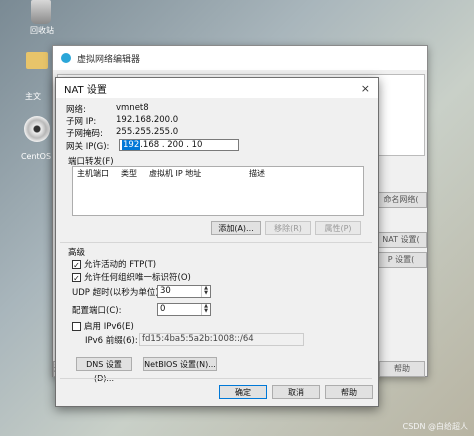 Image resolution: width=474 pixels, height=436 pixels. I want to click on subnet-ip-row: 子网 IP: 192.168.200.0, so click(122, 121).